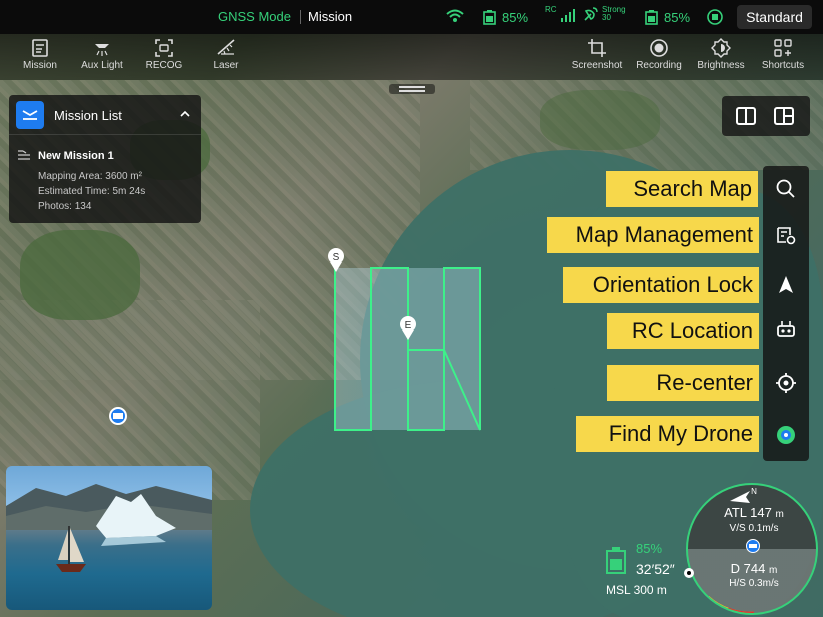 The width and height of the screenshot is (823, 617). What do you see at coordinates (783, 65) in the screenshot?
I see `toolbar-shortcuts-label: Shortcuts` at bounding box center [783, 65].